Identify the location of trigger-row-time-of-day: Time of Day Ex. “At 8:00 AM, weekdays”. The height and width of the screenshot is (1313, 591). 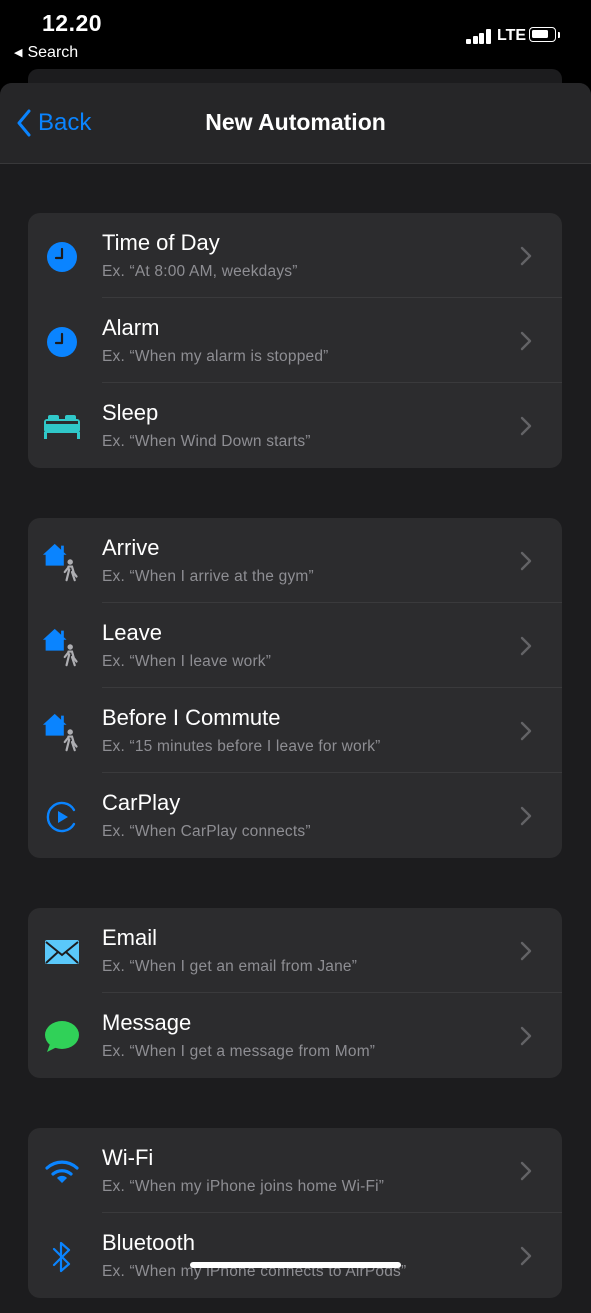
(295, 255).